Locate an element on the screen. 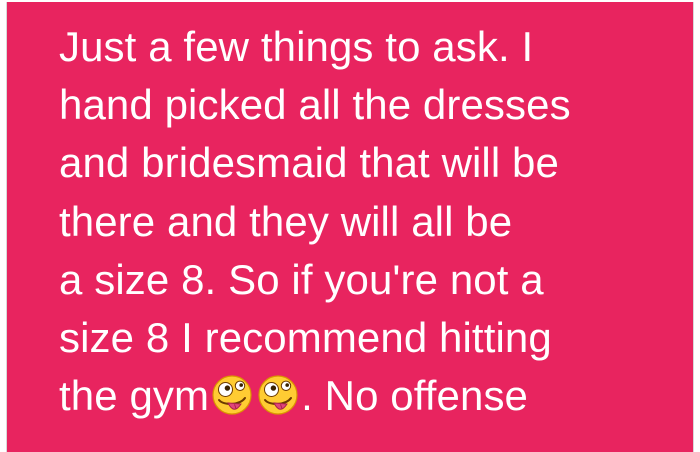 This screenshot has width=700, height=452. message-line-5: a size 8. So if you're not a is located at coordinates (301, 279).